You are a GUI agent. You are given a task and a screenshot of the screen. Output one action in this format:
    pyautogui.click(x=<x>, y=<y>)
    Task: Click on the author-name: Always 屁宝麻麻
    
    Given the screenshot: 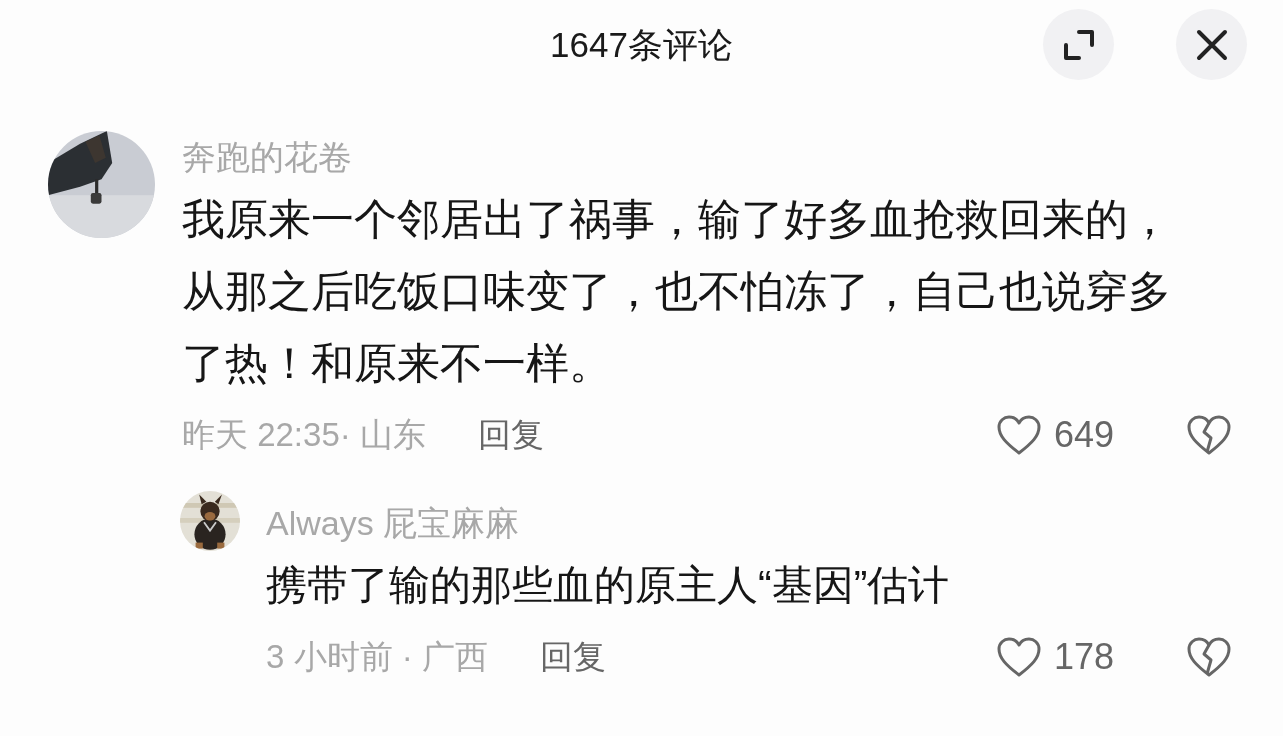 What is the action you would take?
    pyautogui.click(x=393, y=523)
    